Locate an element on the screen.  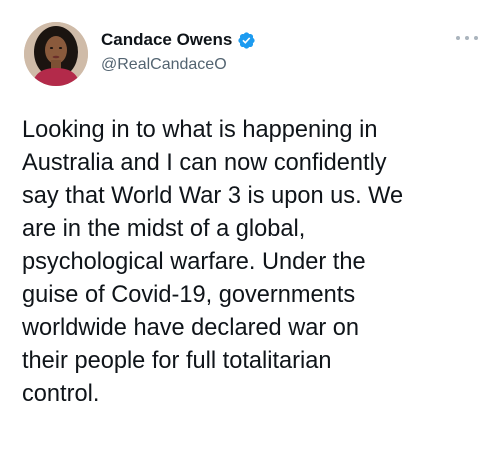
verified-badge-icon is located at coordinates (246, 40).